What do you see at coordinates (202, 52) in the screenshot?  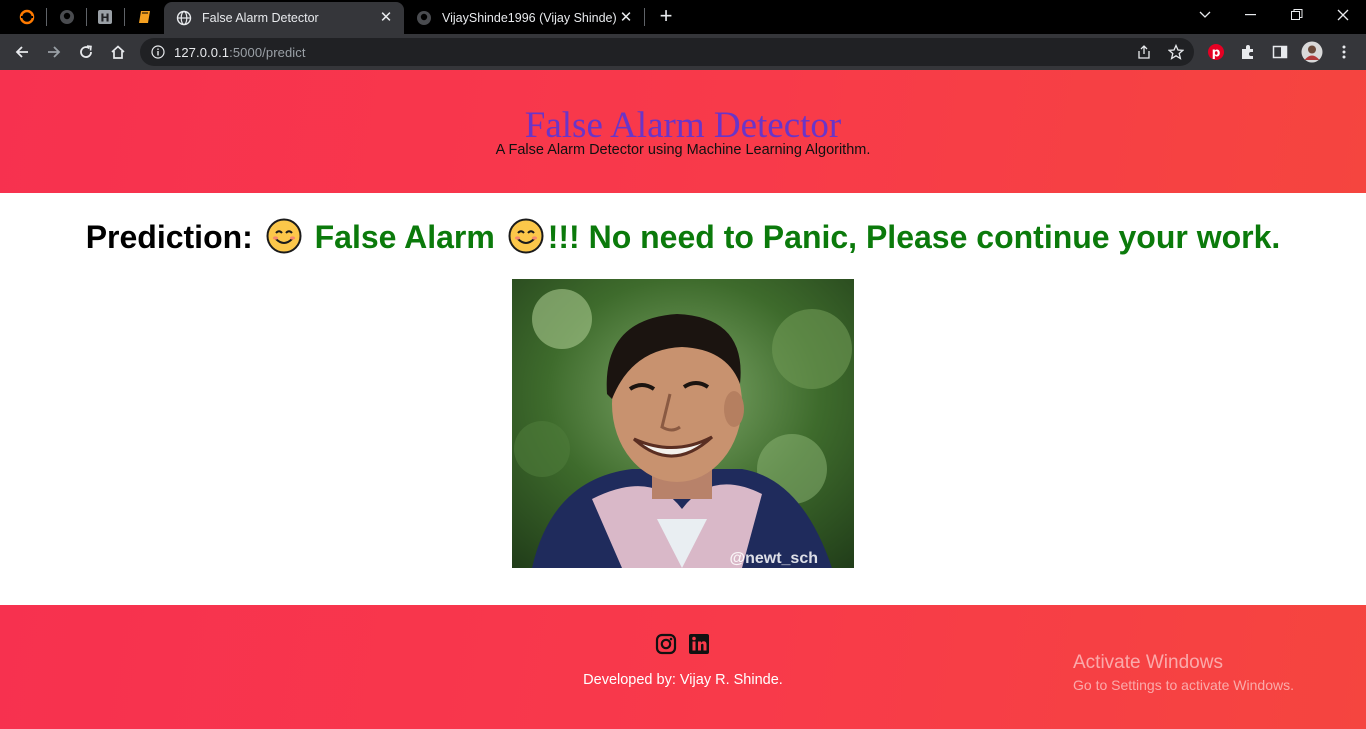 I see `url-host: 127.0.0.1` at bounding box center [202, 52].